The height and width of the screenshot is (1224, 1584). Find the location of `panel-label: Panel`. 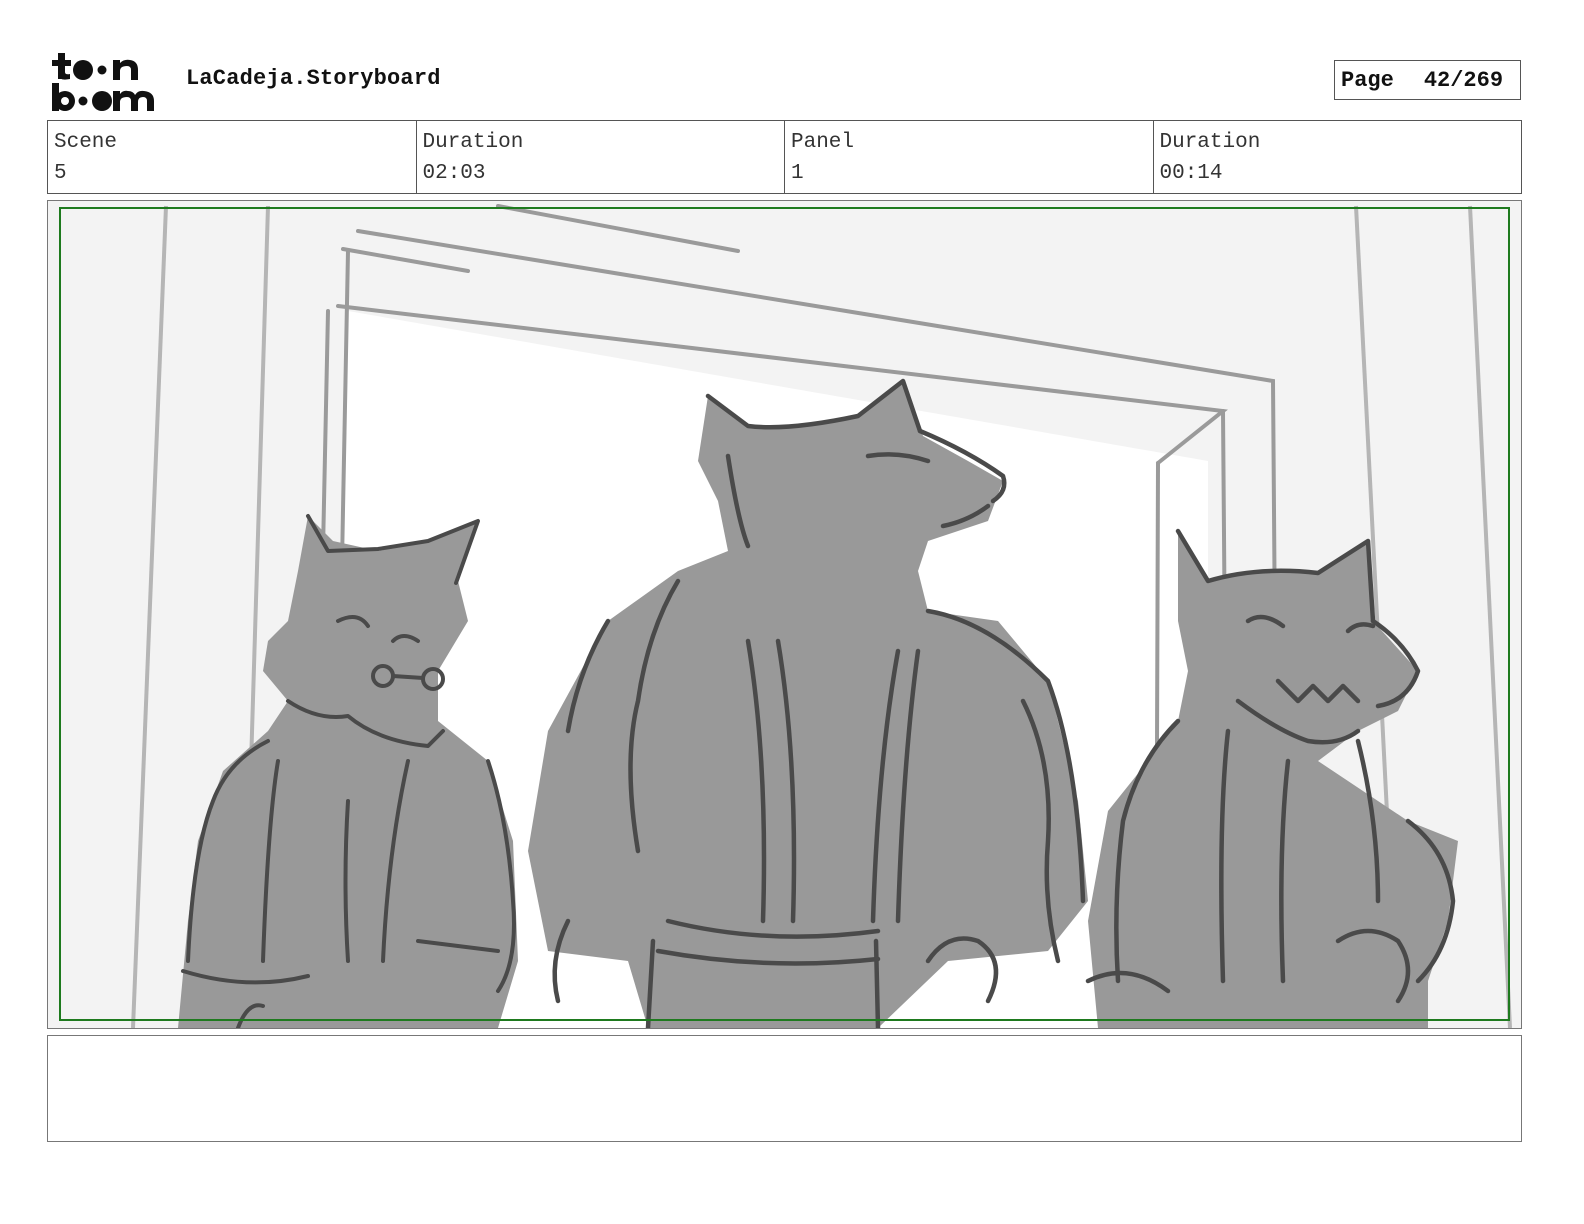

panel-label: Panel is located at coordinates (823, 142).